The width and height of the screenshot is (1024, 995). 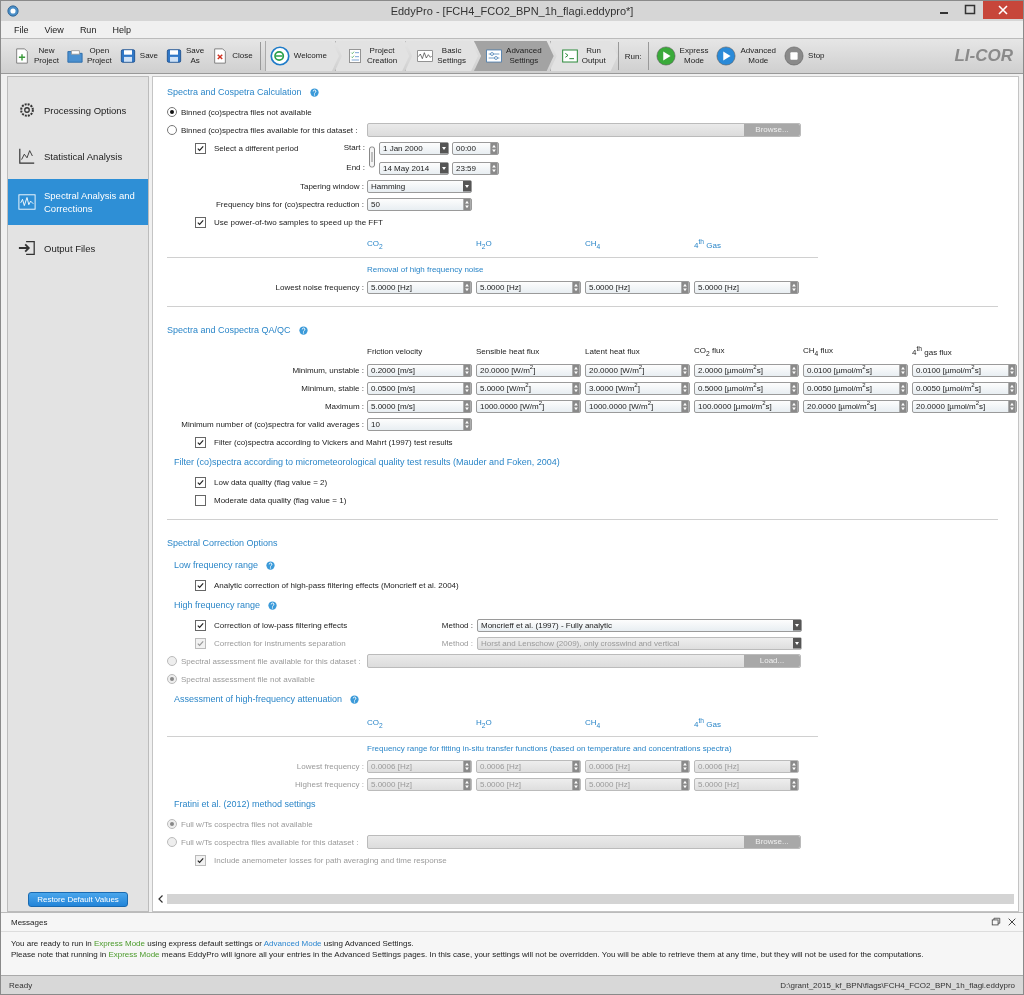 I want to click on section-heading: Assessment of high-frequency attenuation, so click(x=258, y=699).